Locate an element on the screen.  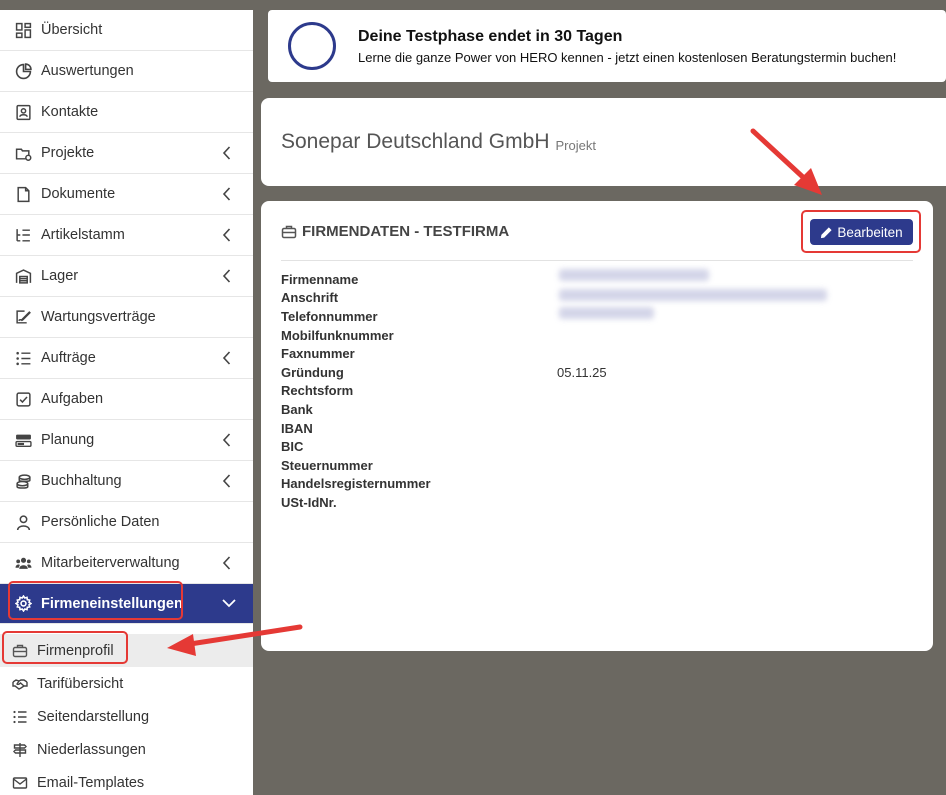
field-label: BIC is located at coordinates (292, 447).